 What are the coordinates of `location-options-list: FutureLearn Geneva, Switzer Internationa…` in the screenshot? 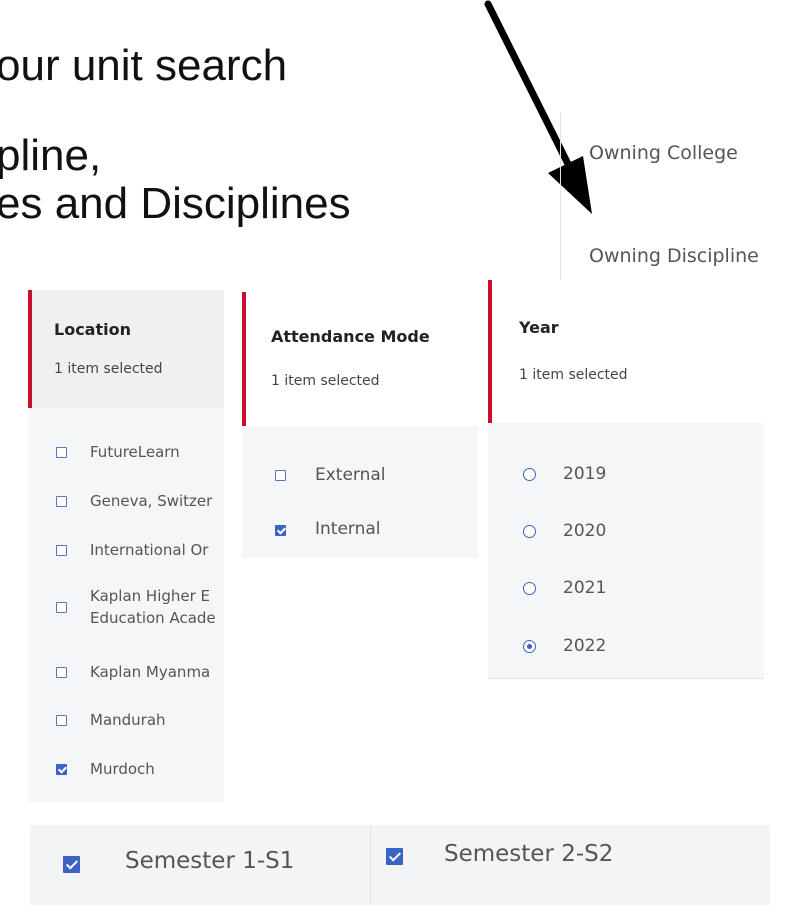 It's located at (126, 605).